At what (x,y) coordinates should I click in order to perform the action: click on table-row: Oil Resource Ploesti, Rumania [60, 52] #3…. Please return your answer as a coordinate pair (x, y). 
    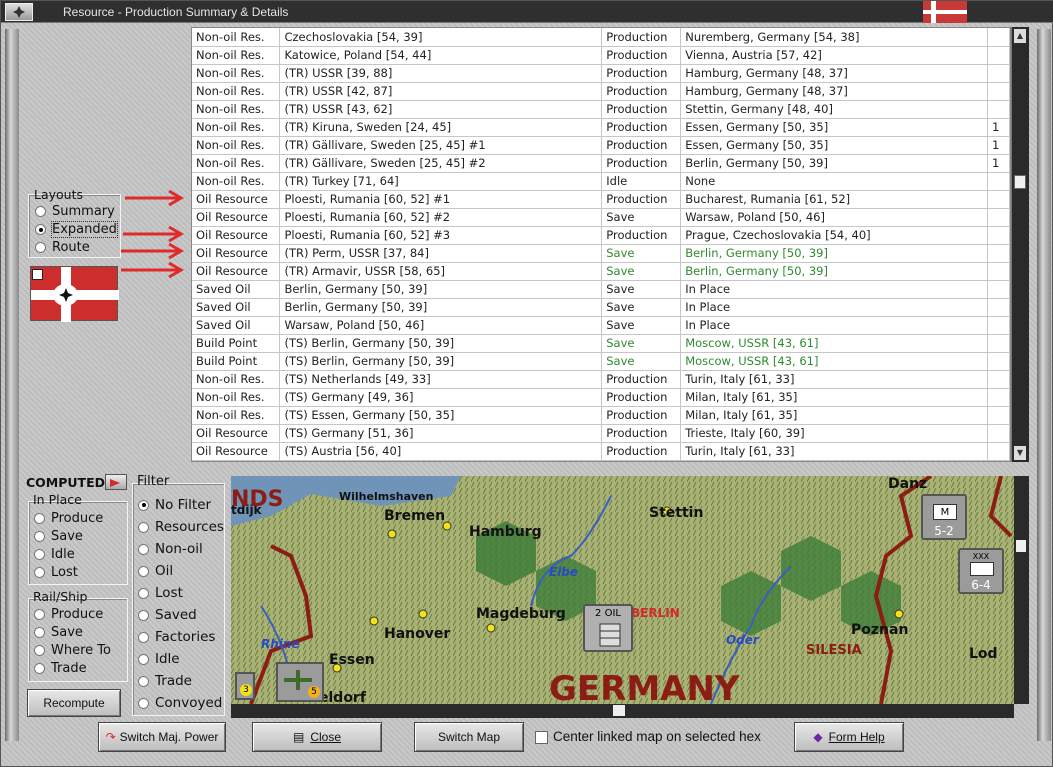
    Looking at the image, I should click on (601, 235).